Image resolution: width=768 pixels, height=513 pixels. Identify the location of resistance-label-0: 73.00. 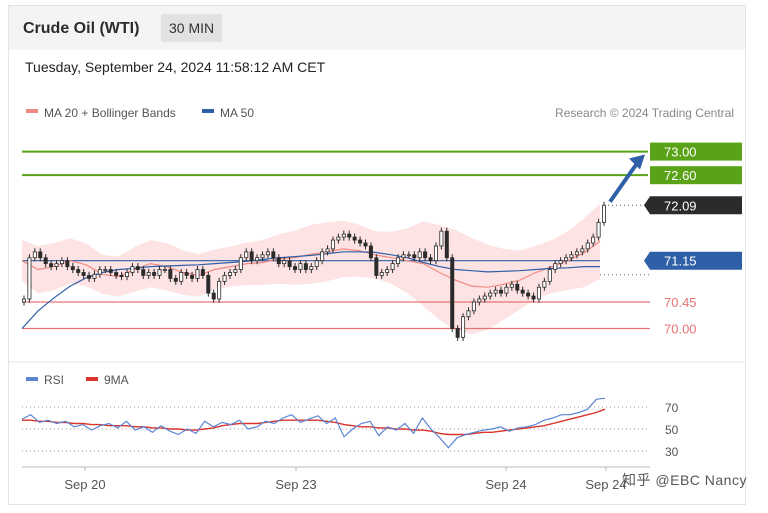
(680, 152).